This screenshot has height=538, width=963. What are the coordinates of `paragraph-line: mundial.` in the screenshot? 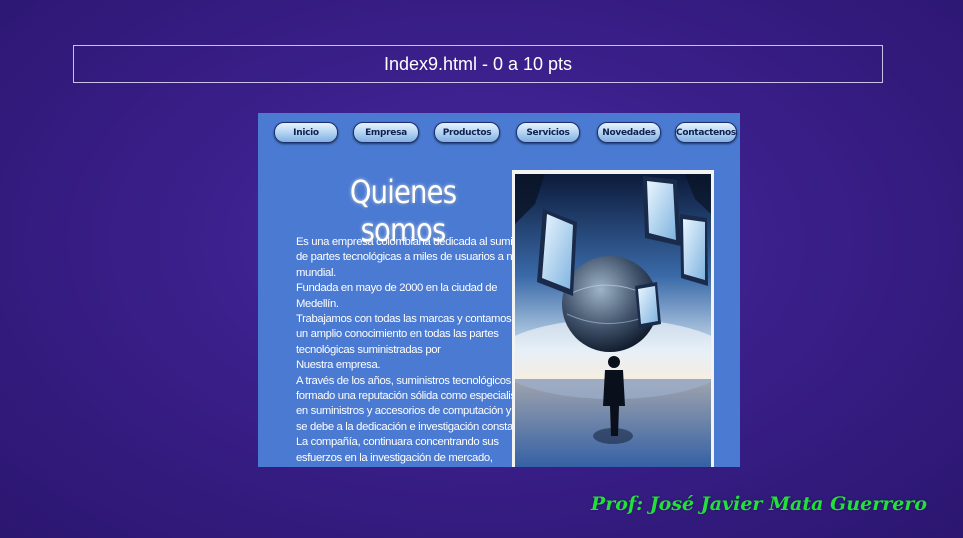 It's located at (316, 272).